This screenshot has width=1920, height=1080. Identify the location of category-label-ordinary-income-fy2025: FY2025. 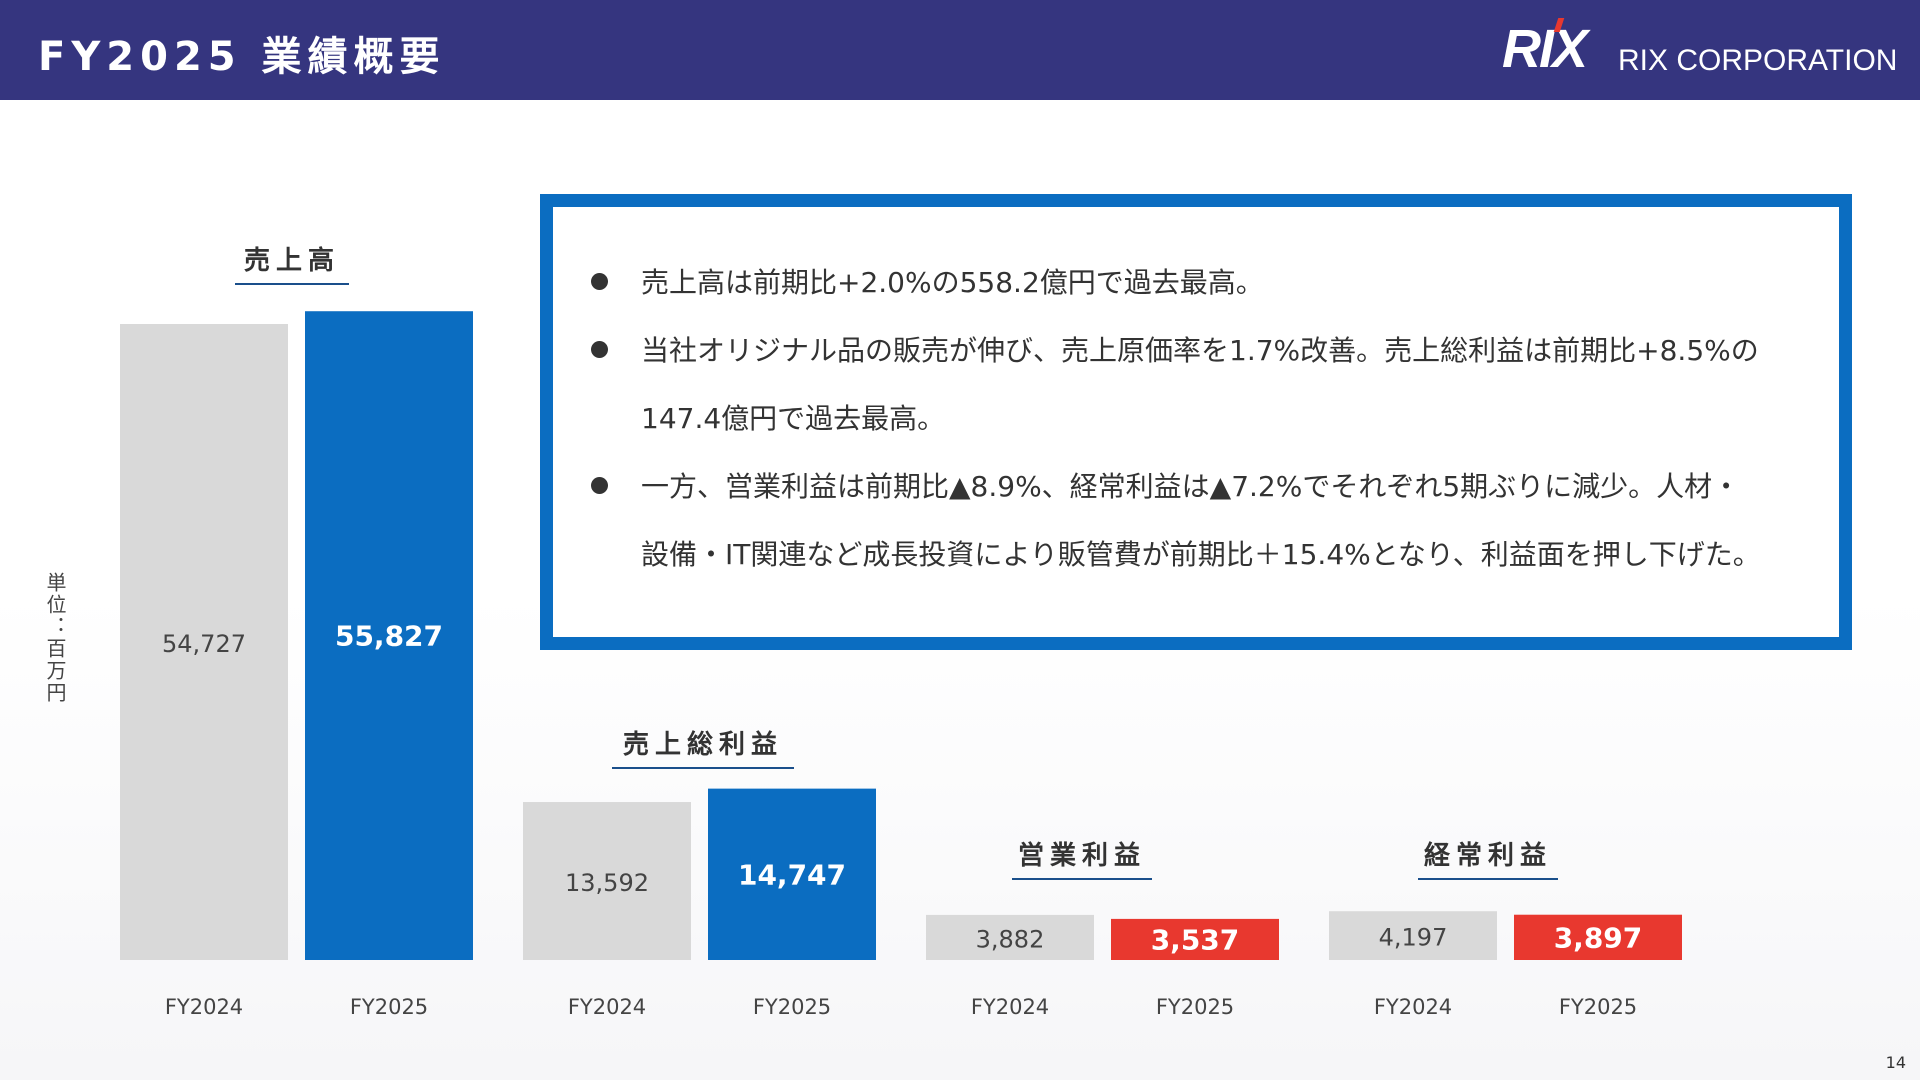
(1598, 1007).